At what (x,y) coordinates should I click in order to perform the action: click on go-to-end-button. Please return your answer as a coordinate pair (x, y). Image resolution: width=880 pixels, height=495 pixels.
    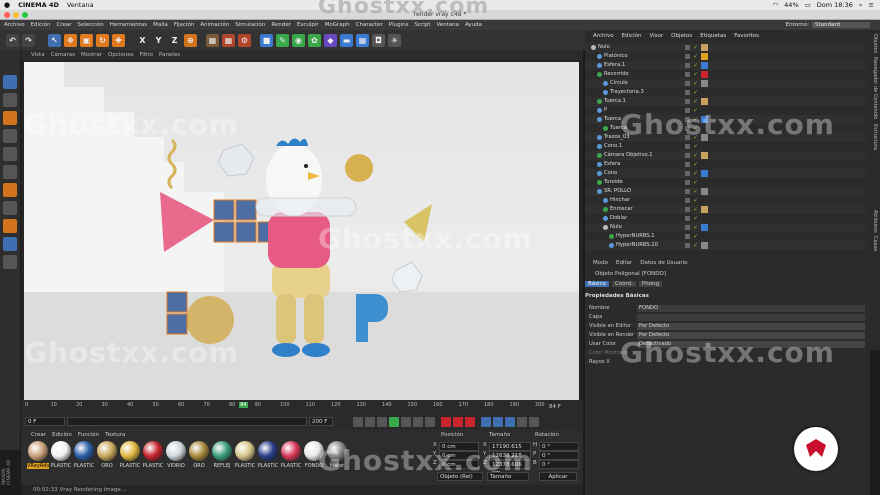
    Looking at the image, I should click on (430, 421).